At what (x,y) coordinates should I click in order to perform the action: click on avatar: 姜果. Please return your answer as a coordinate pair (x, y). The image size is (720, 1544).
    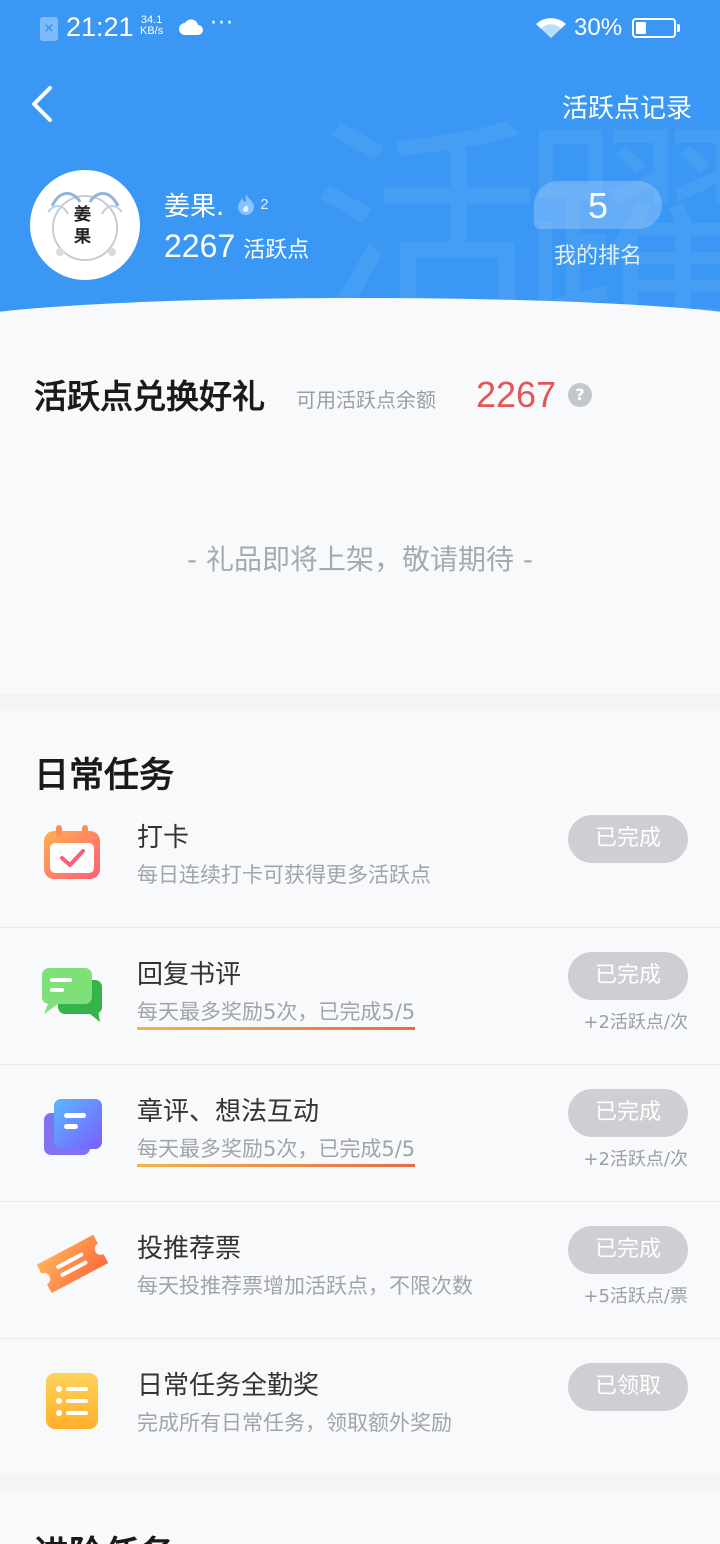
    Looking at the image, I should click on (85, 225).